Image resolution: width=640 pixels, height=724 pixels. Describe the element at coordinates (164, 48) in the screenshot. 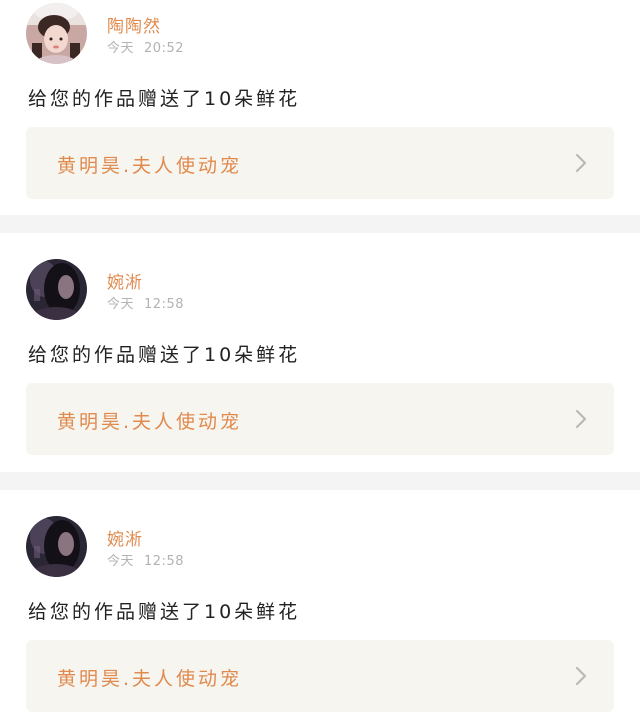

I see `post-clock: 20:52` at that location.